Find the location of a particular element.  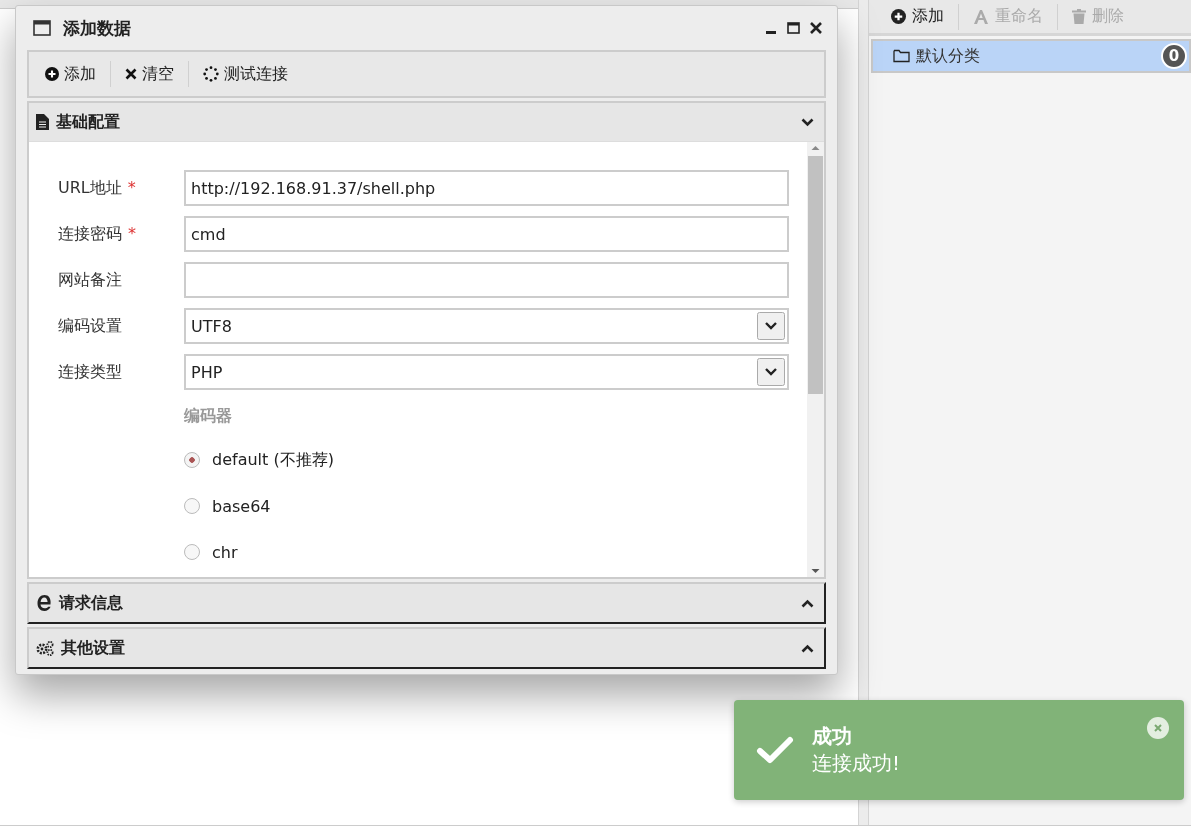

dropdown: UTF8 is located at coordinates (486, 326).